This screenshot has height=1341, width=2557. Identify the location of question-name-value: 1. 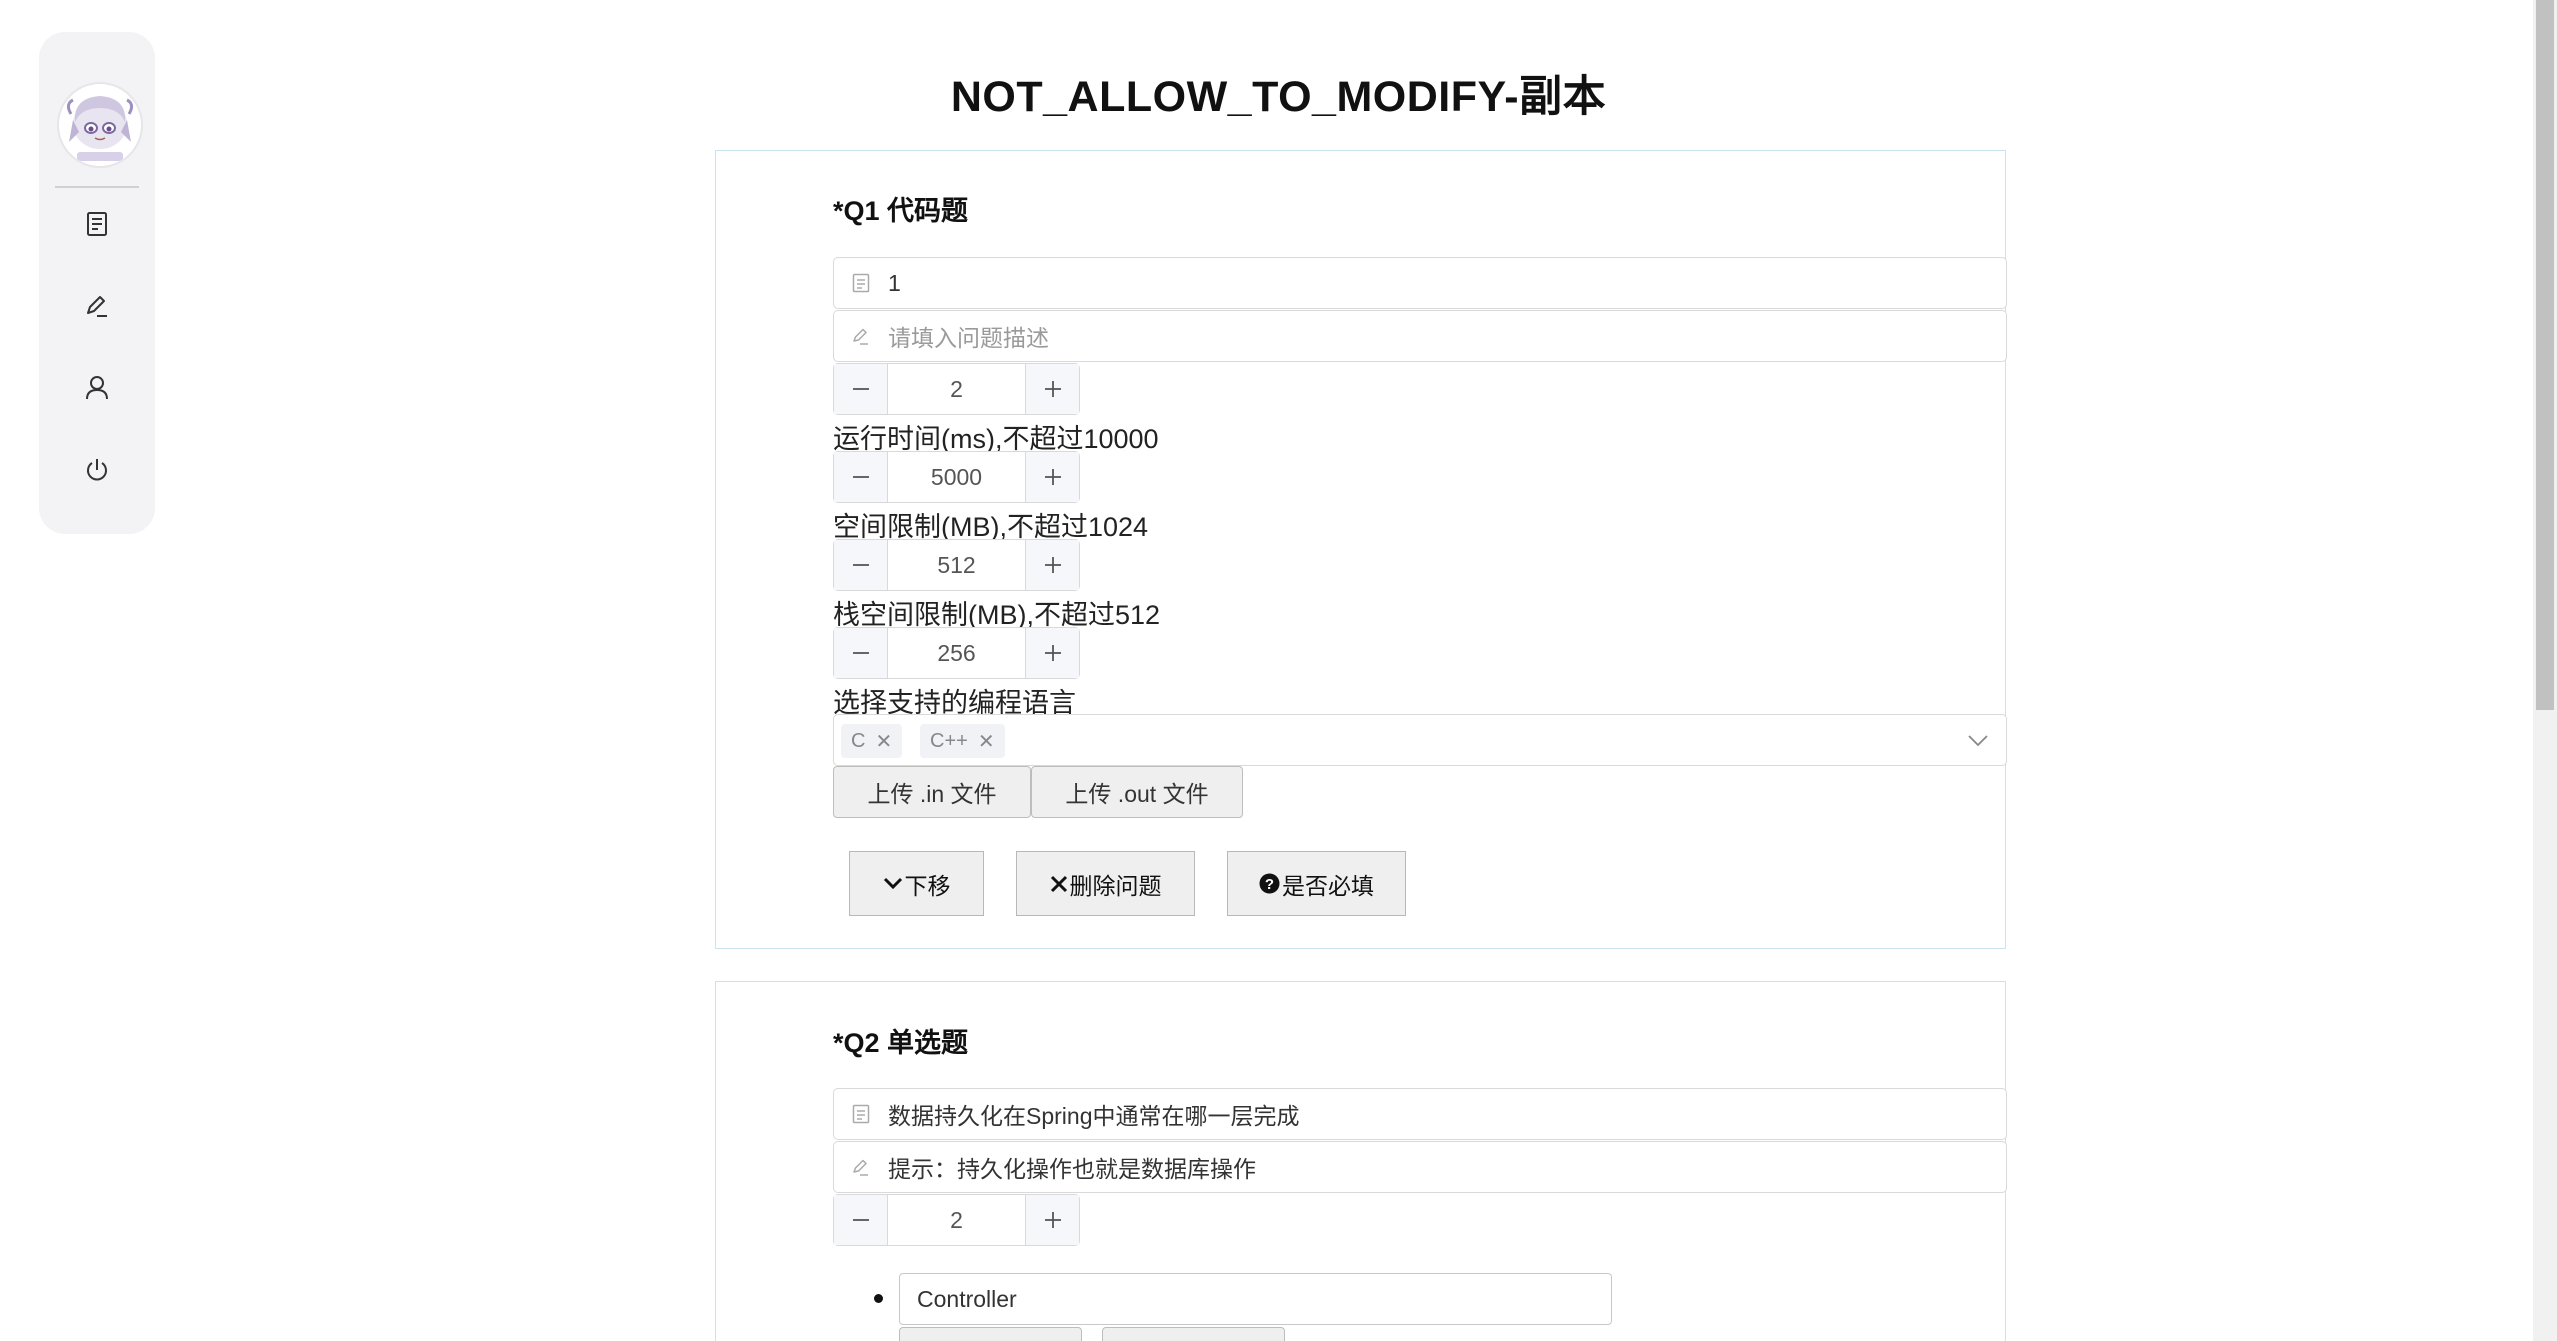
(894, 282).